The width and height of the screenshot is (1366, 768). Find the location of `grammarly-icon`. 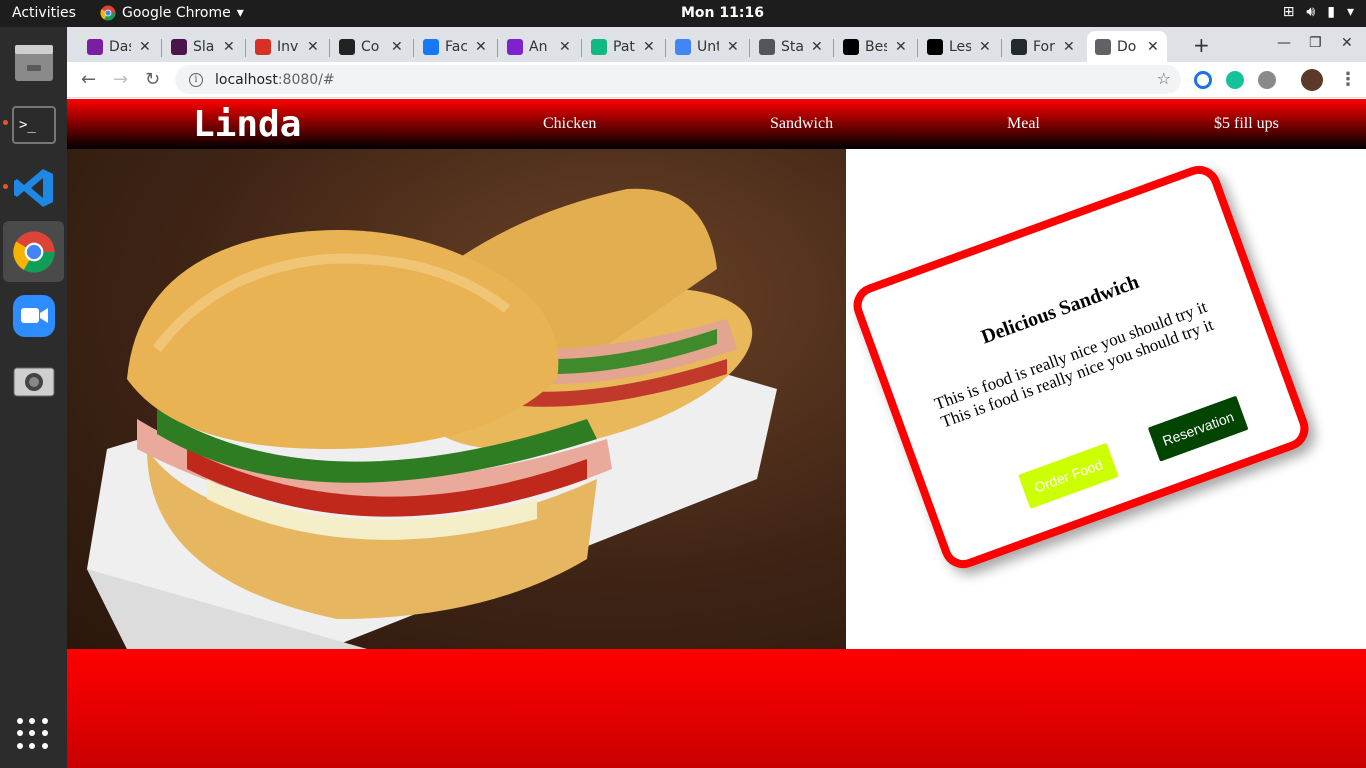

grammarly-icon is located at coordinates (1235, 80).